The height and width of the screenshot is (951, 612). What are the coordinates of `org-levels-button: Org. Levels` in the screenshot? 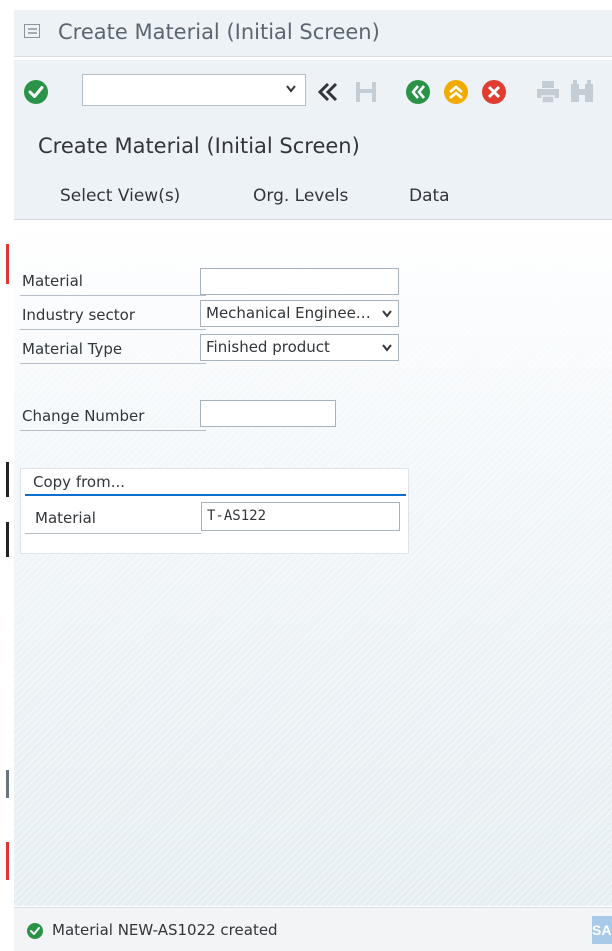 It's located at (300, 196).